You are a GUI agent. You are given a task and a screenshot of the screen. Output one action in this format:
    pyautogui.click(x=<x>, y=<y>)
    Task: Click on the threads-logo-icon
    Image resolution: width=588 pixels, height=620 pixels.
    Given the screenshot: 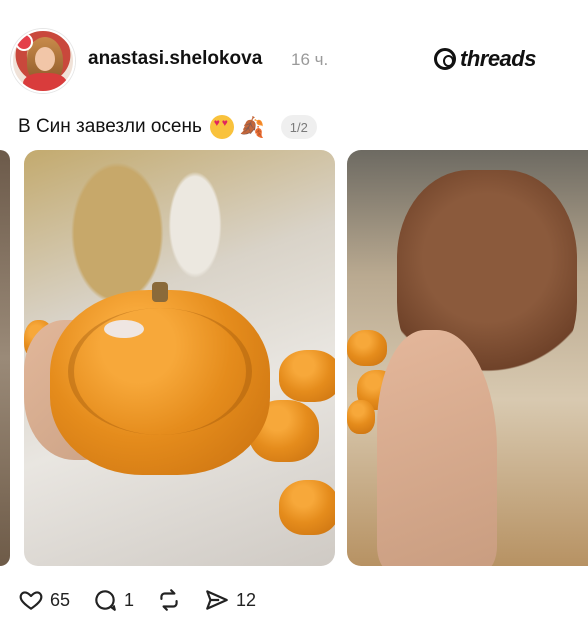 What is the action you would take?
    pyautogui.click(x=445, y=59)
    